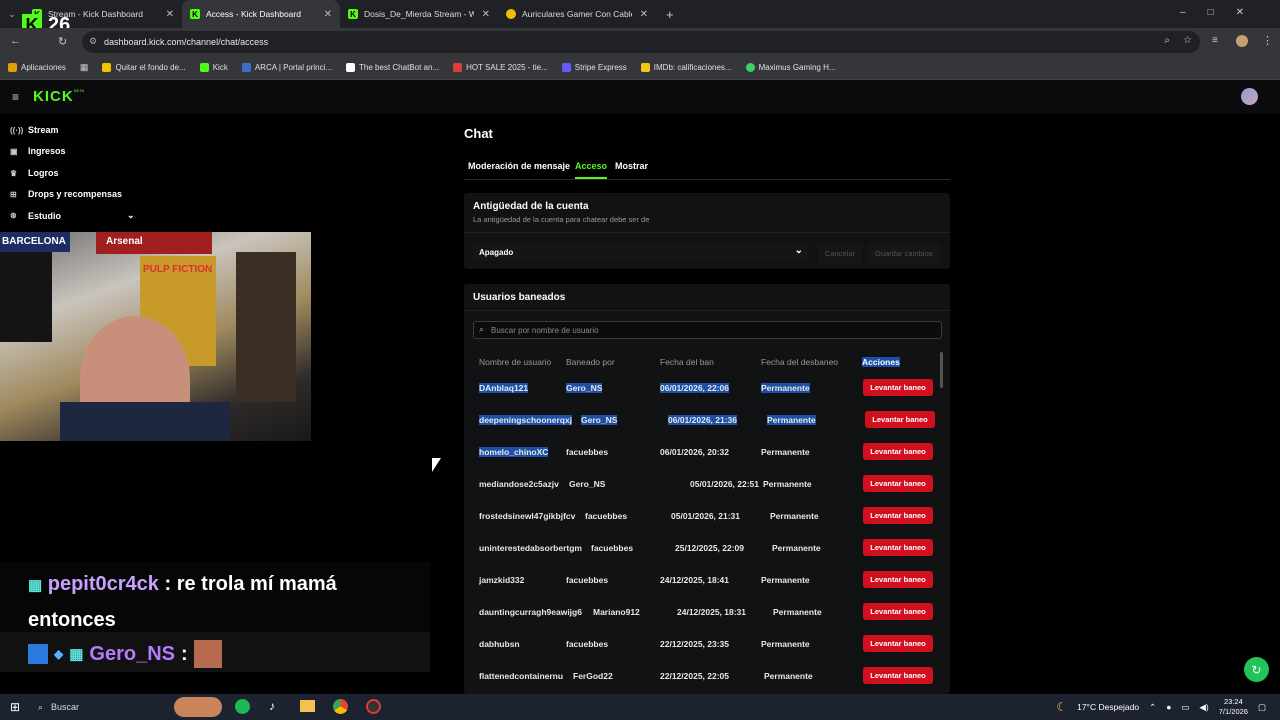 Image resolution: width=1280 pixels, height=720 pixels. What do you see at coordinates (670, 14) in the screenshot?
I see `new-tab-icon: +` at bounding box center [670, 14].